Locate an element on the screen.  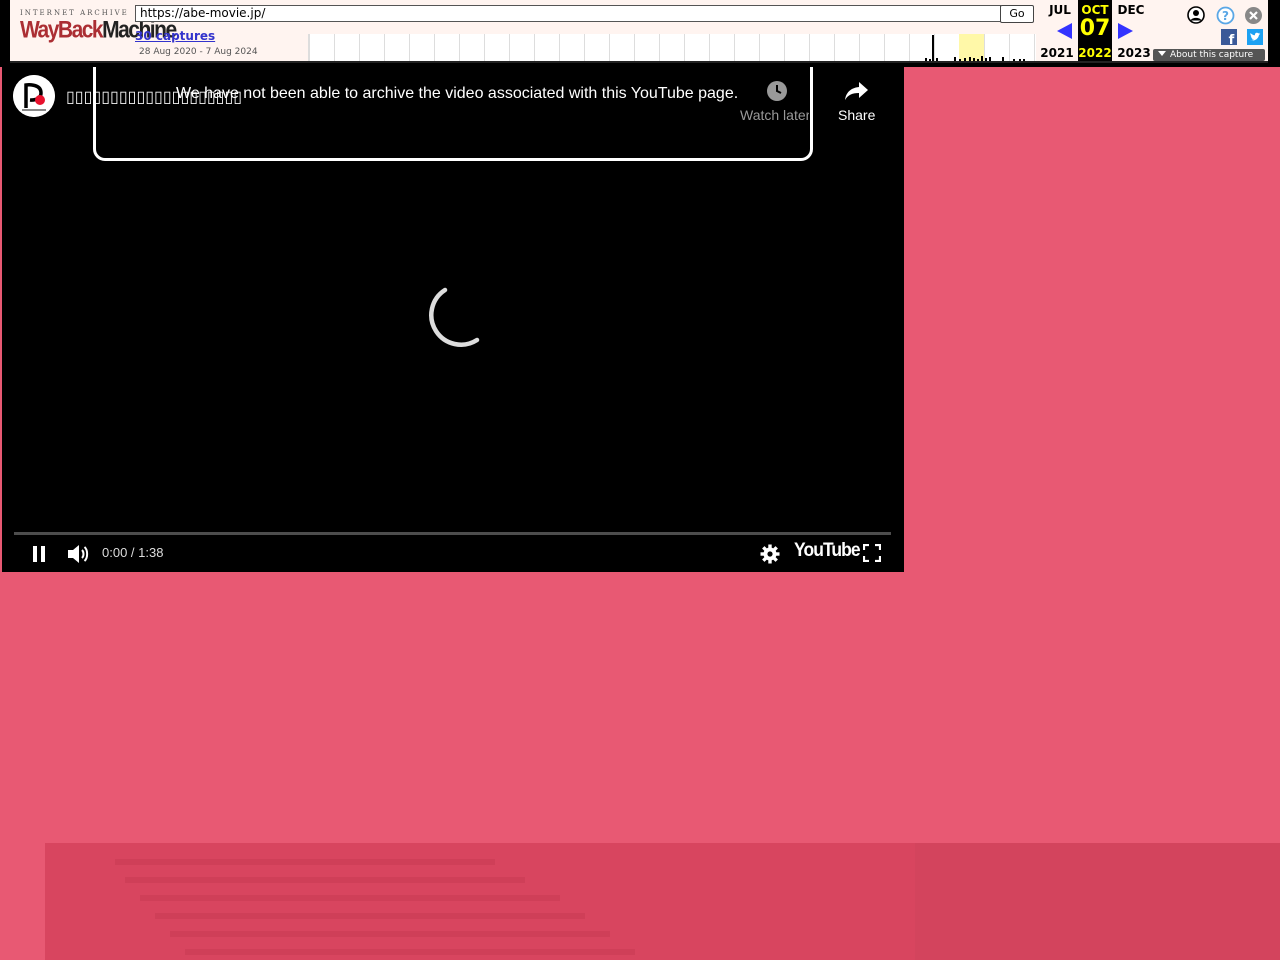
help-icon: ? is located at coordinates (1225, 15).